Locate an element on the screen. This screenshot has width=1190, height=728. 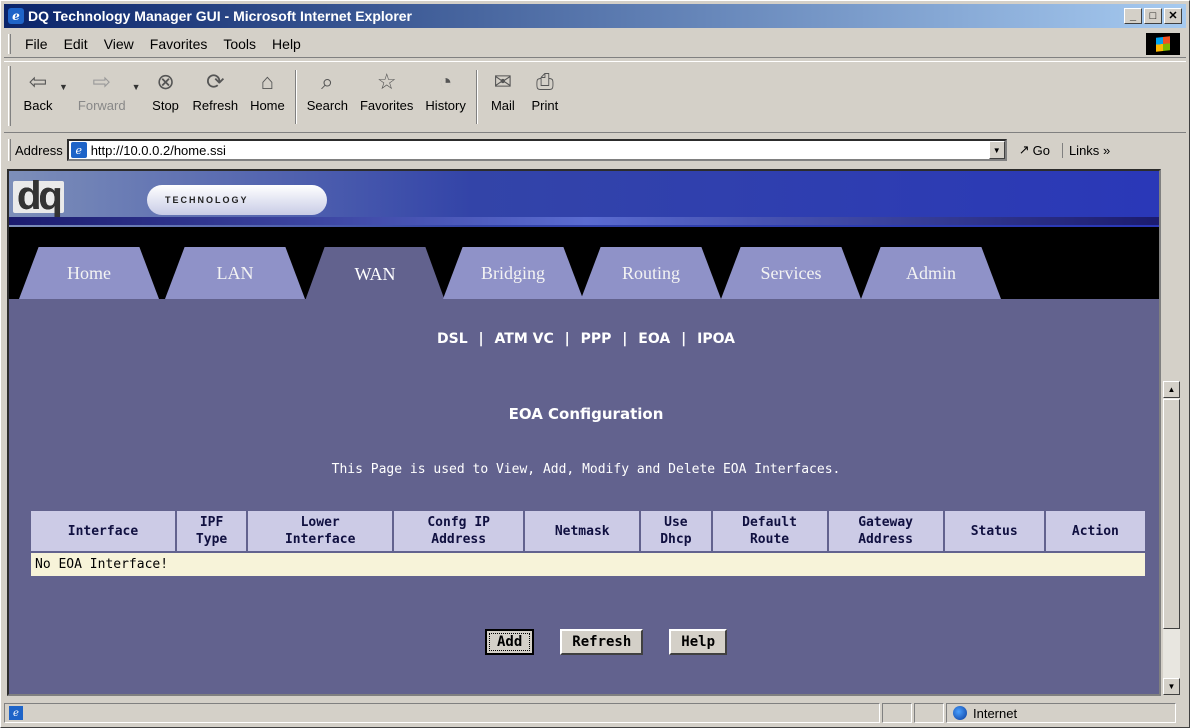
refresh-label: Refresh is located at coordinates (215, 105).